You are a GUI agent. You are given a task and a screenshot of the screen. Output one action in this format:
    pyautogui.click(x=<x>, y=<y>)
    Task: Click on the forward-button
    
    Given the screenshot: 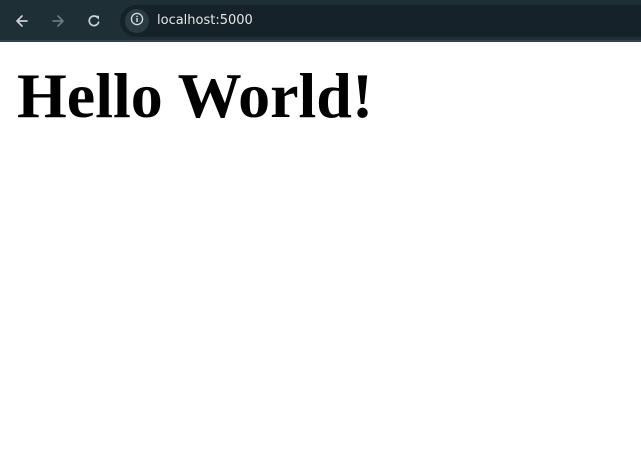 What is the action you would take?
    pyautogui.click(x=58, y=21)
    